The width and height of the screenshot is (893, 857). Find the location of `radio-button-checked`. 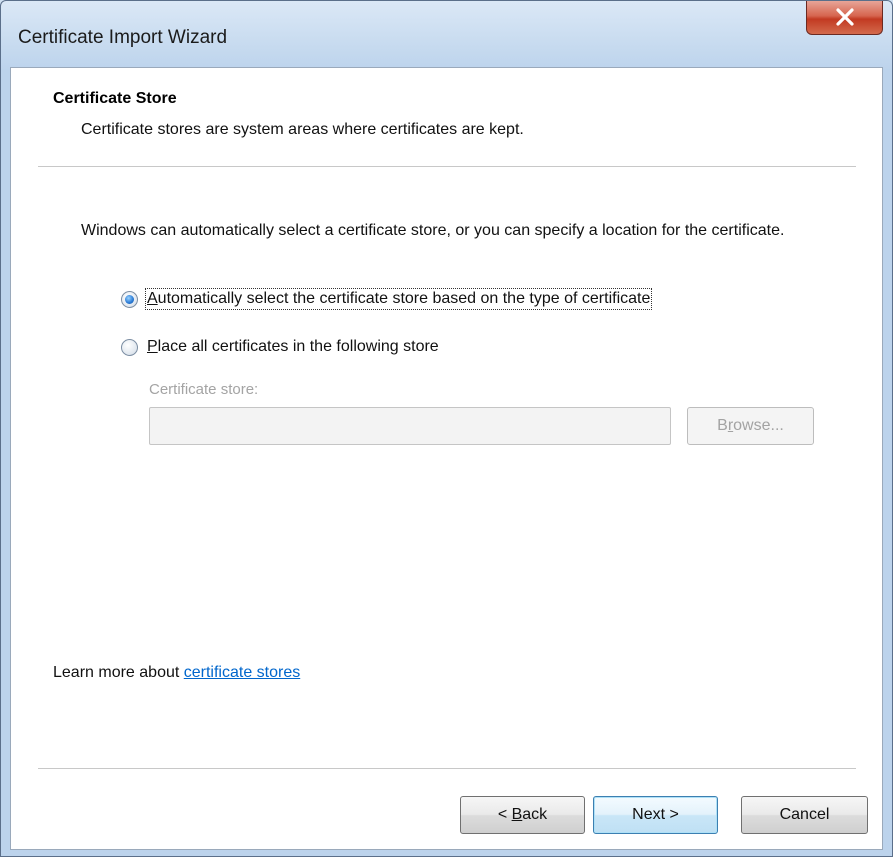

radio-button-checked is located at coordinates (129, 299).